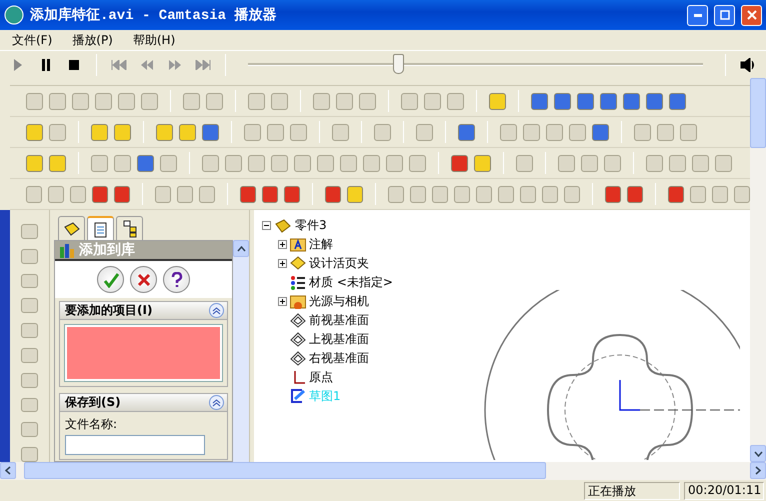 This screenshot has width=766, height=501. Describe the element at coordinates (241, 351) in the screenshot. I see `panel-scrollbar` at that location.